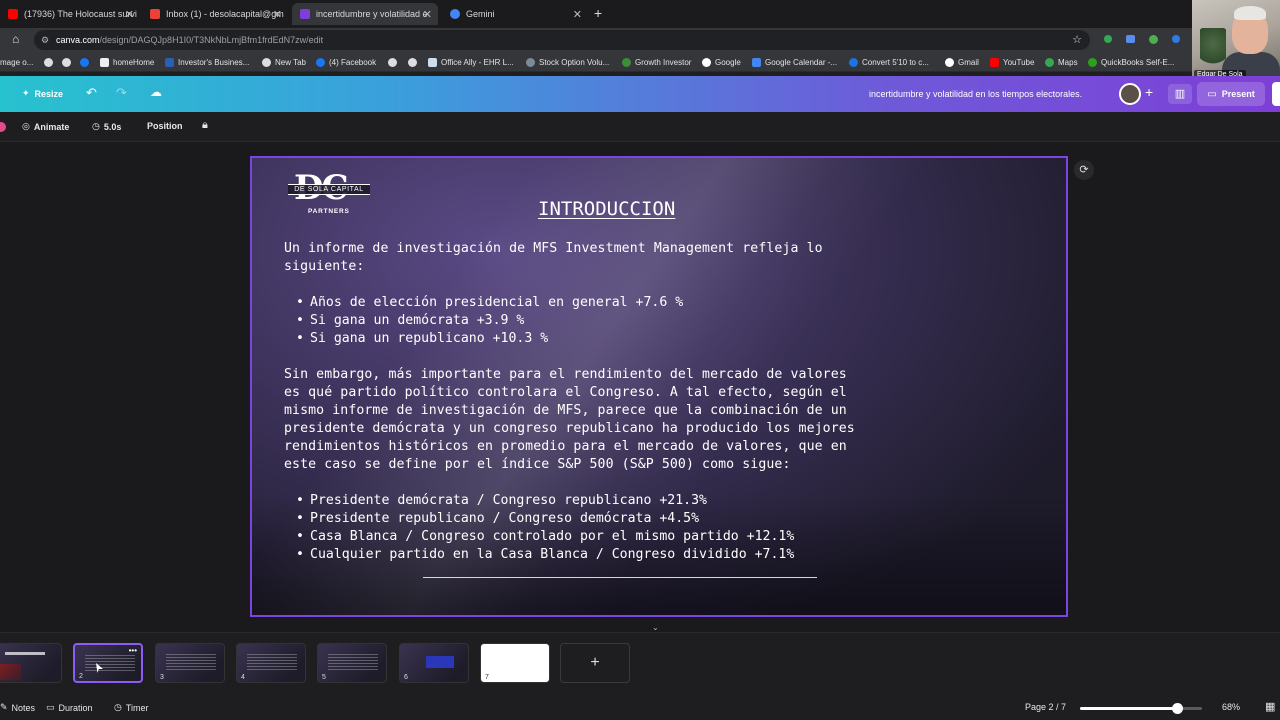 This screenshot has width=1280, height=720. Describe the element at coordinates (1045, 707) in the screenshot. I see `page-indicator: Page 2 / 7` at that location.